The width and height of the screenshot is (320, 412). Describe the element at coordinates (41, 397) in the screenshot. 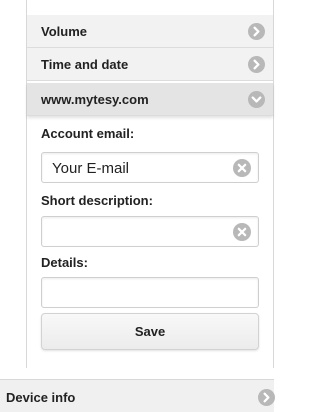

I see `section-device-info-label: Device info` at that location.